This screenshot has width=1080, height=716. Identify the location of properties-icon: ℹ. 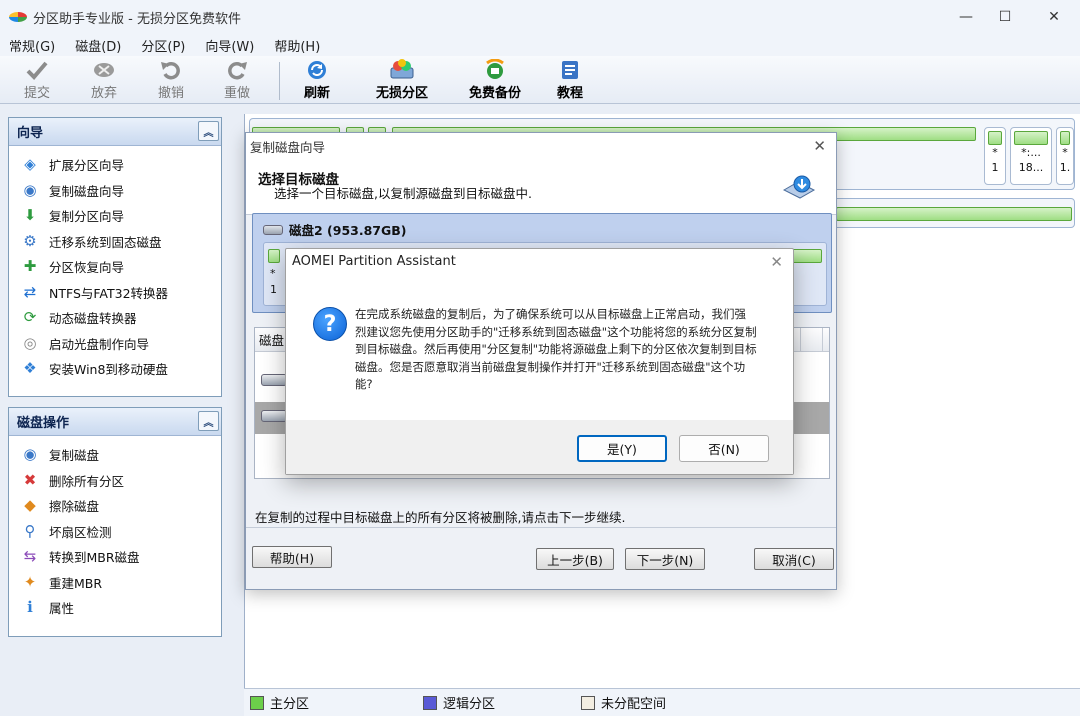
(30, 607).